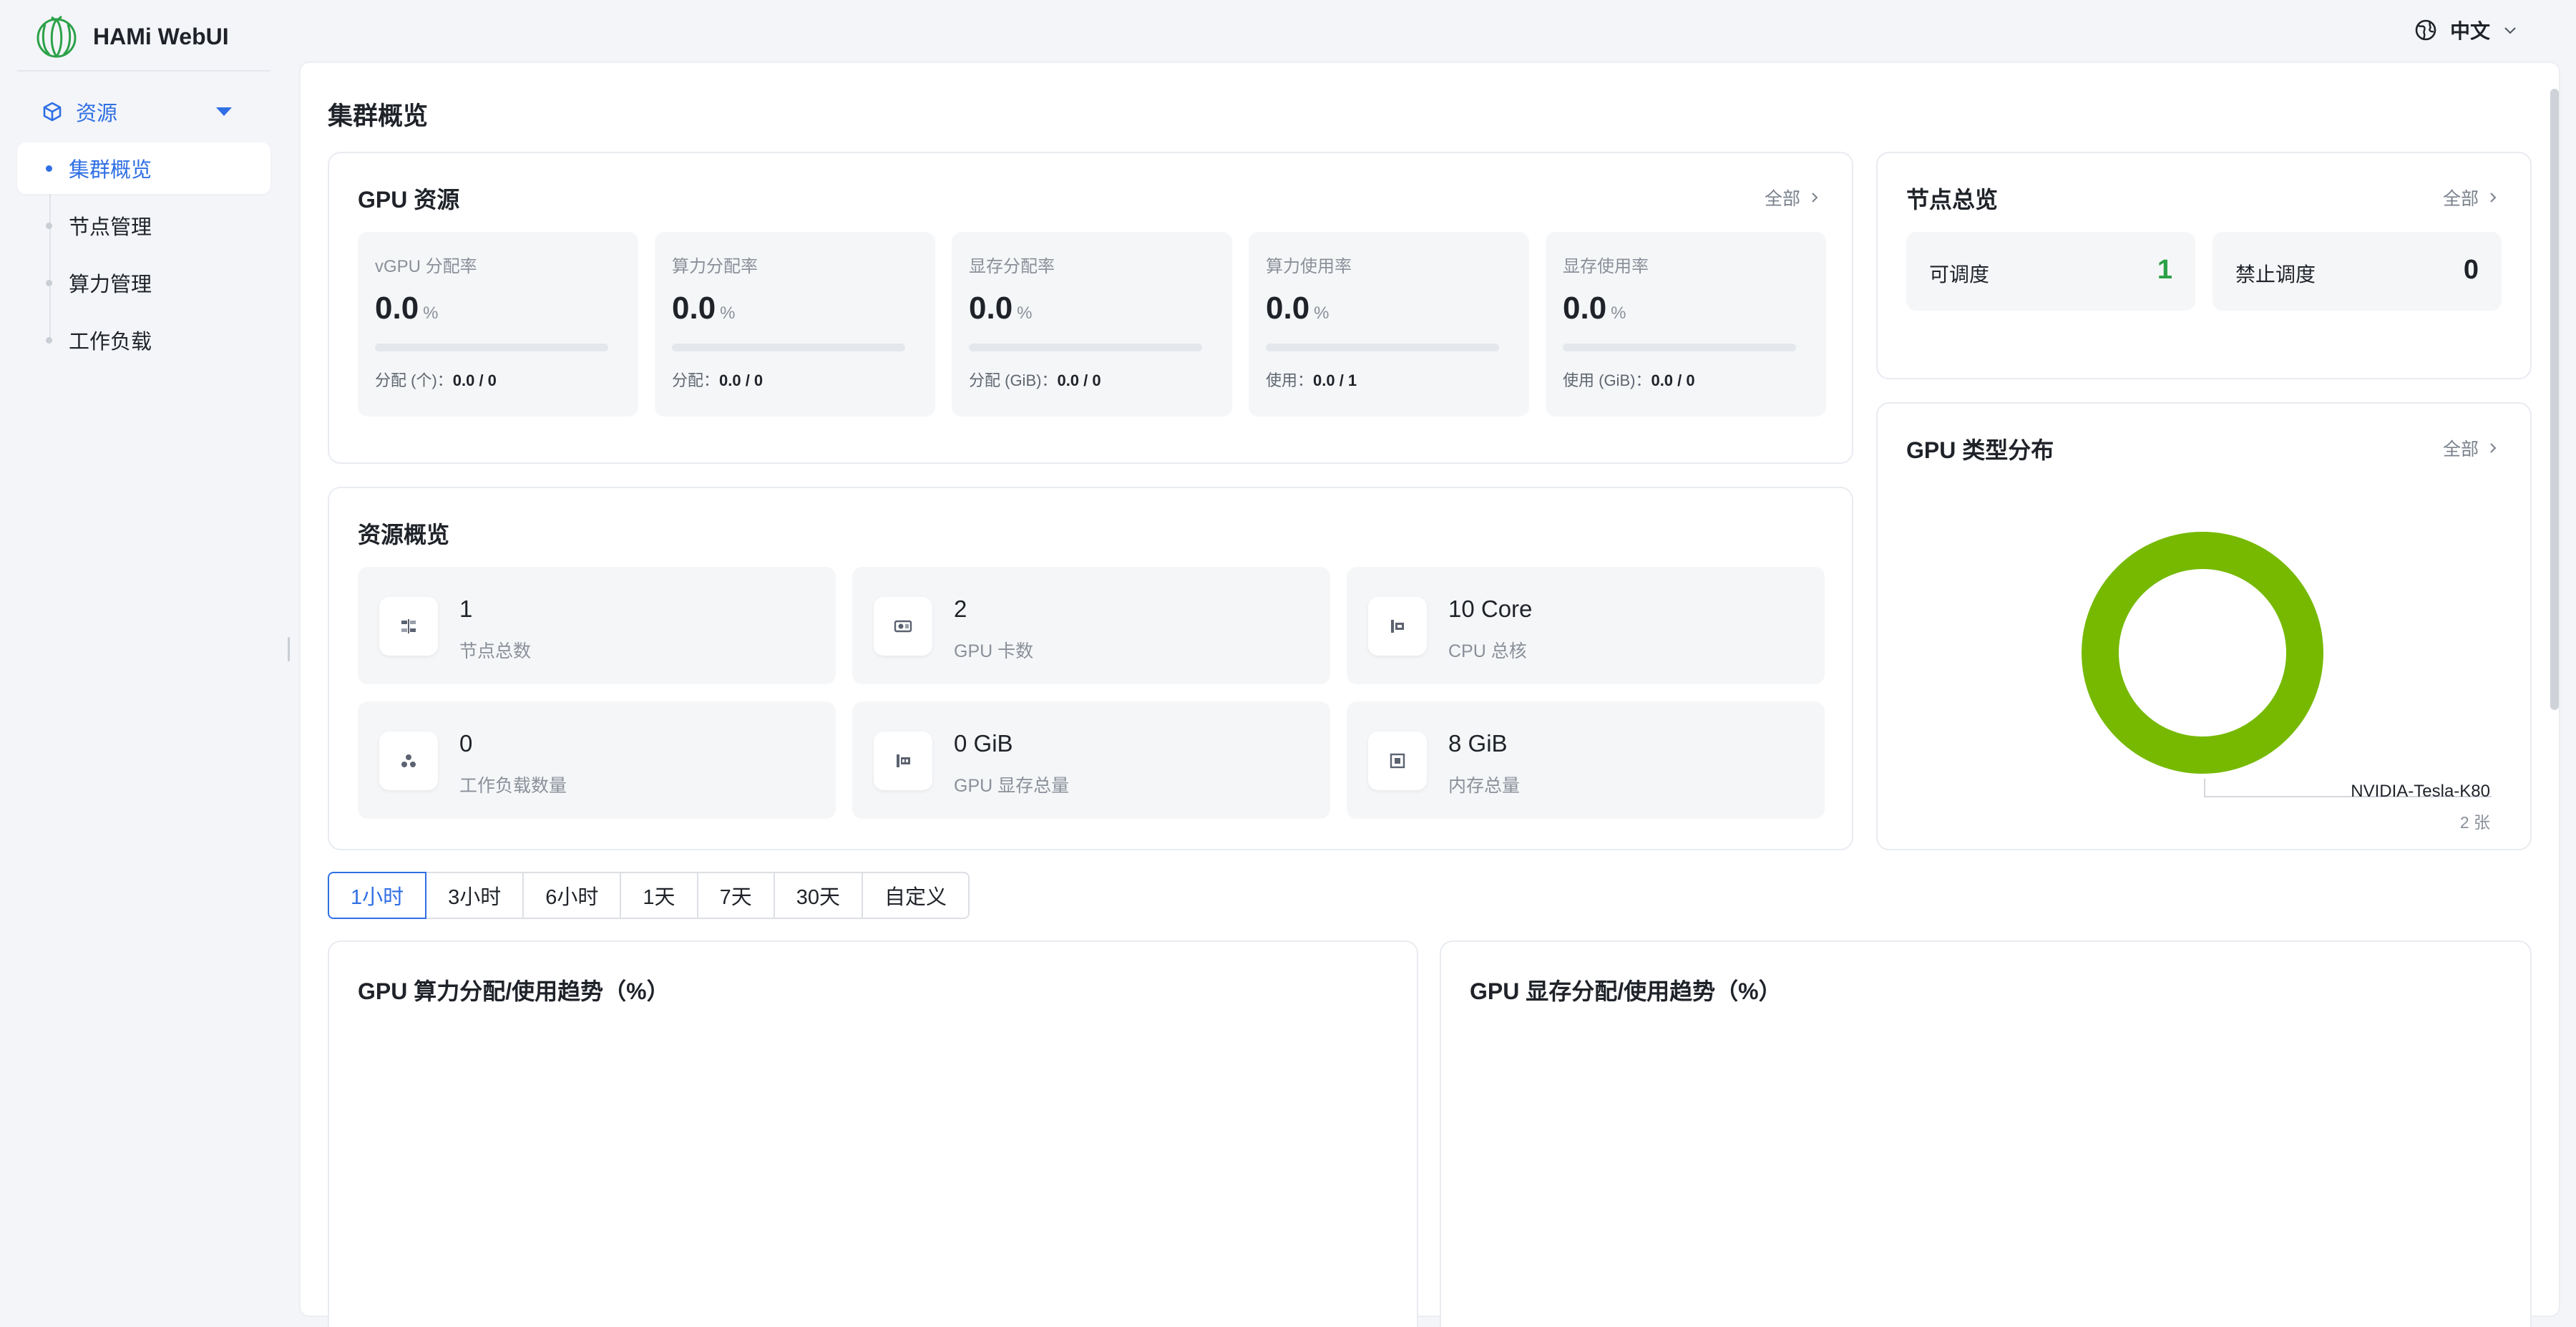 This screenshot has height=1327, width=2576. I want to click on resource-label: 内存总量, so click(1484, 786).